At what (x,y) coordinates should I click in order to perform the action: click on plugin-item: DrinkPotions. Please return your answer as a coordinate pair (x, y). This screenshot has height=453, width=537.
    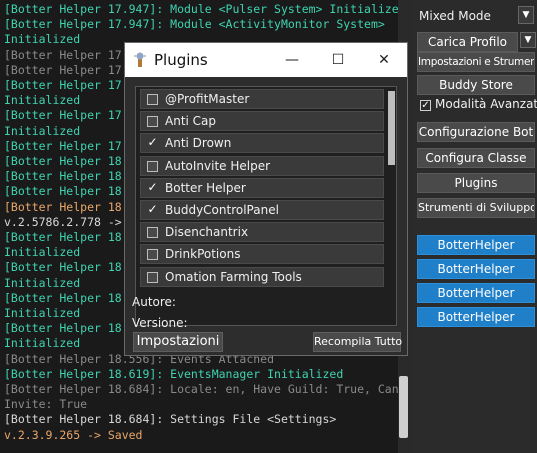
    Looking at the image, I should click on (262, 254).